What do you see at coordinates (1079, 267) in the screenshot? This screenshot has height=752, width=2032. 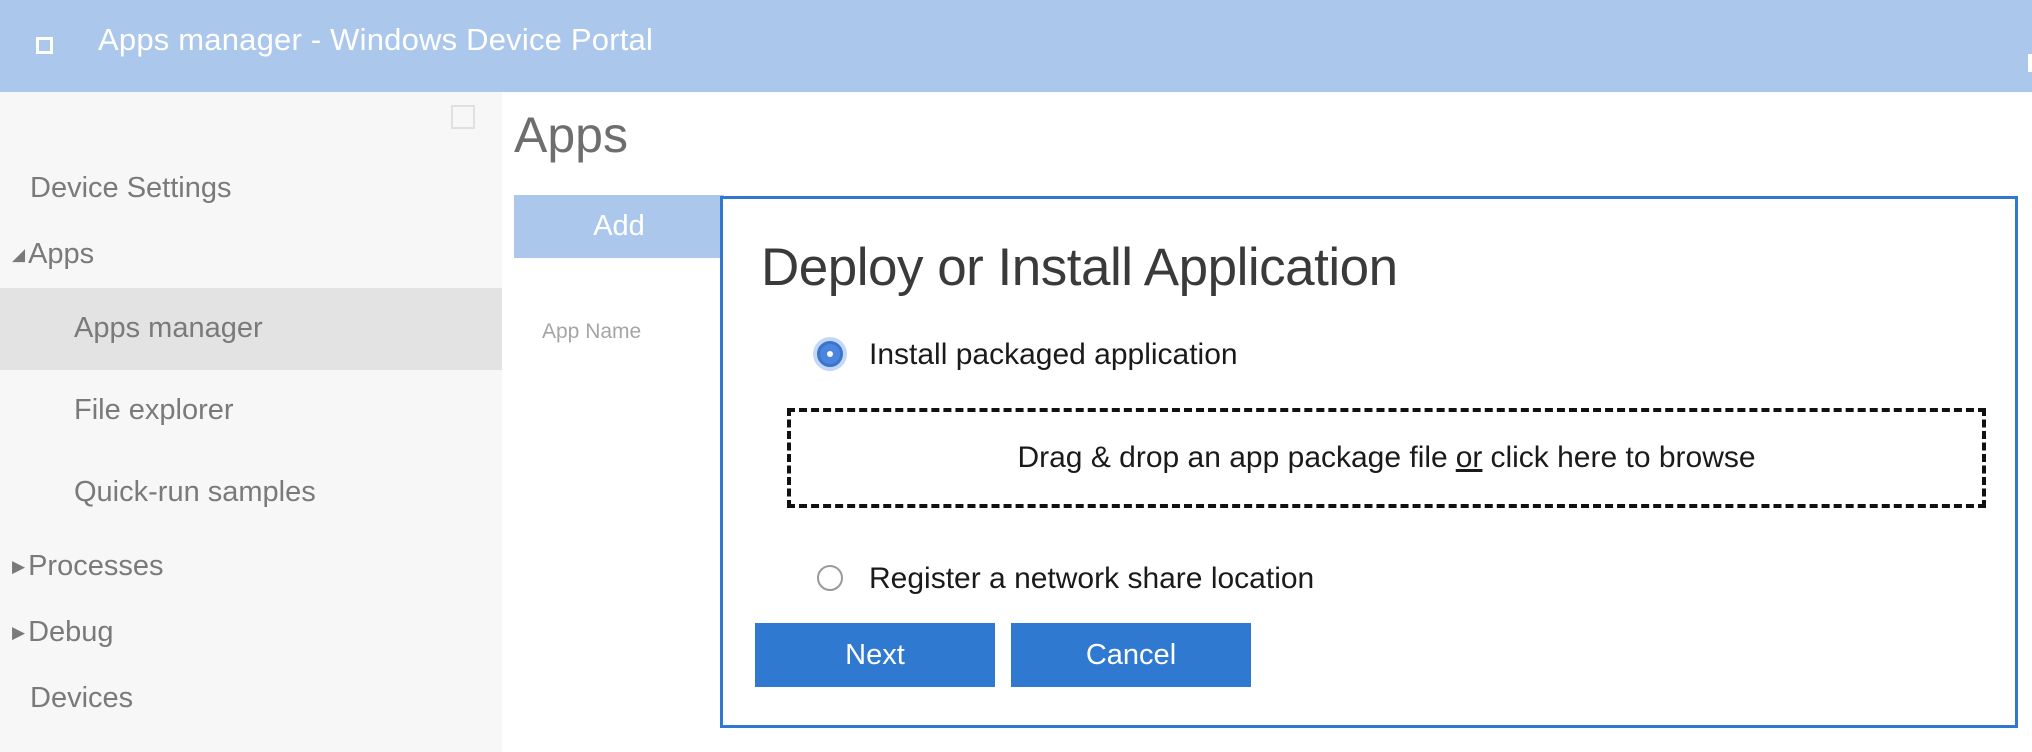 I see `dialog-title: Deploy or Install Application` at bounding box center [1079, 267].